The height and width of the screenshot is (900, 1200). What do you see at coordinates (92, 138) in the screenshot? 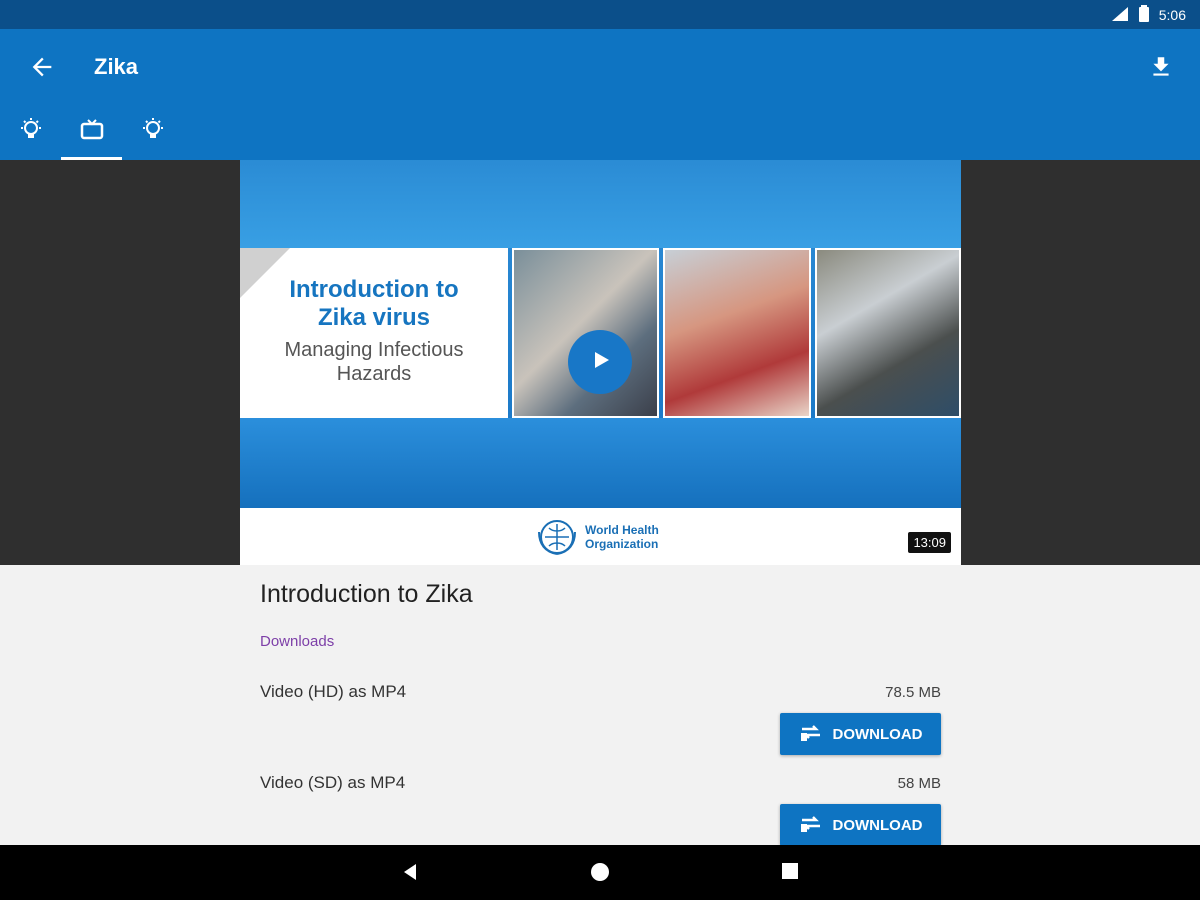
I see `tv-icon` at bounding box center [92, 138].